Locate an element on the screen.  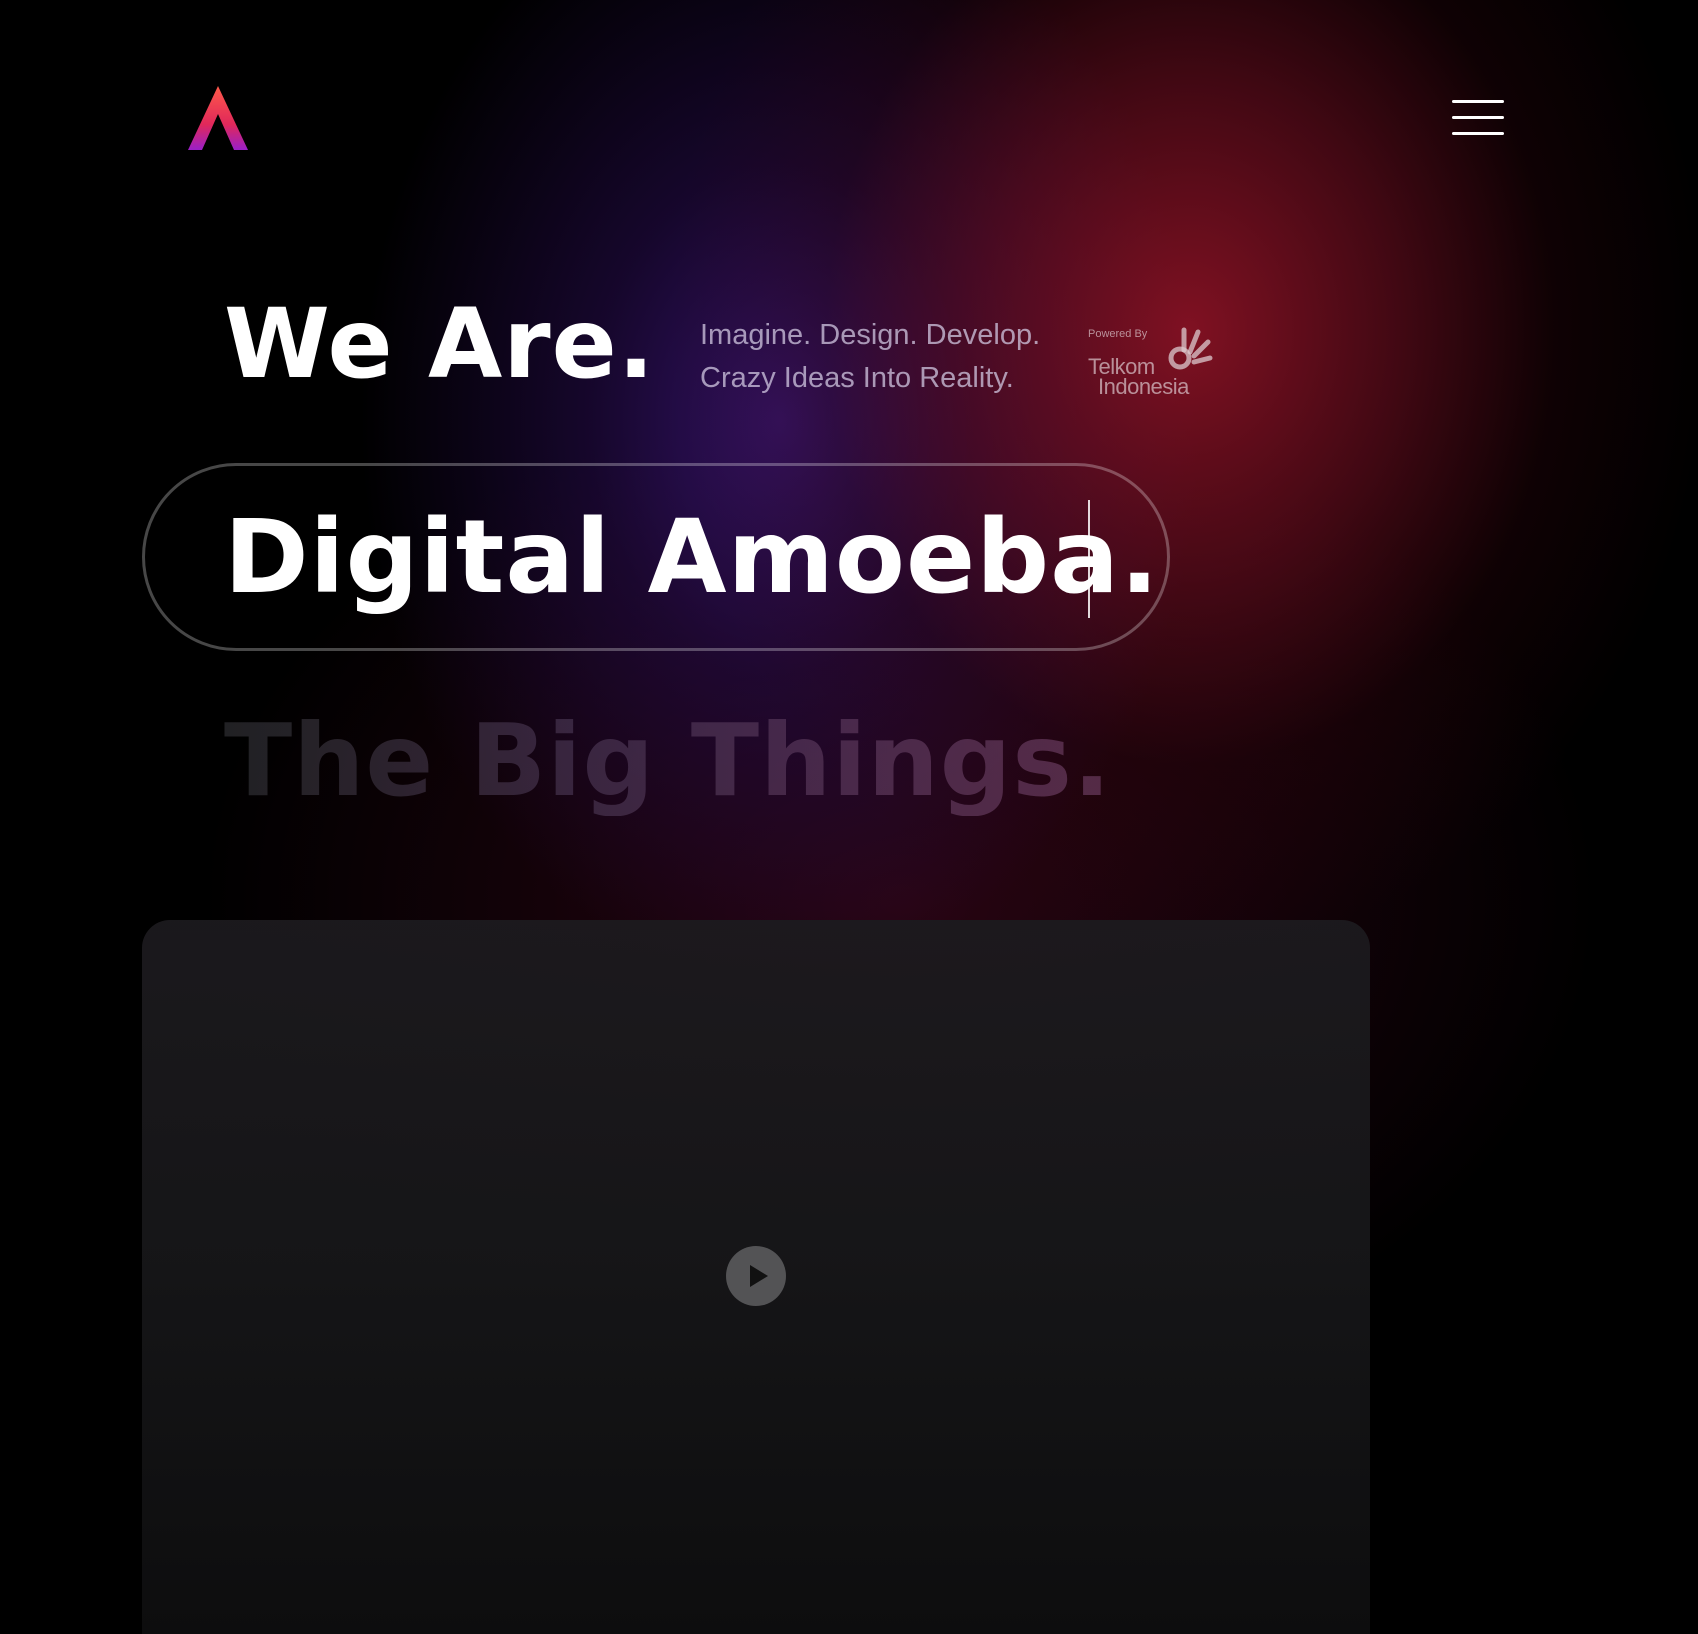
typing-cursor is located at coordinates (1089, 559).